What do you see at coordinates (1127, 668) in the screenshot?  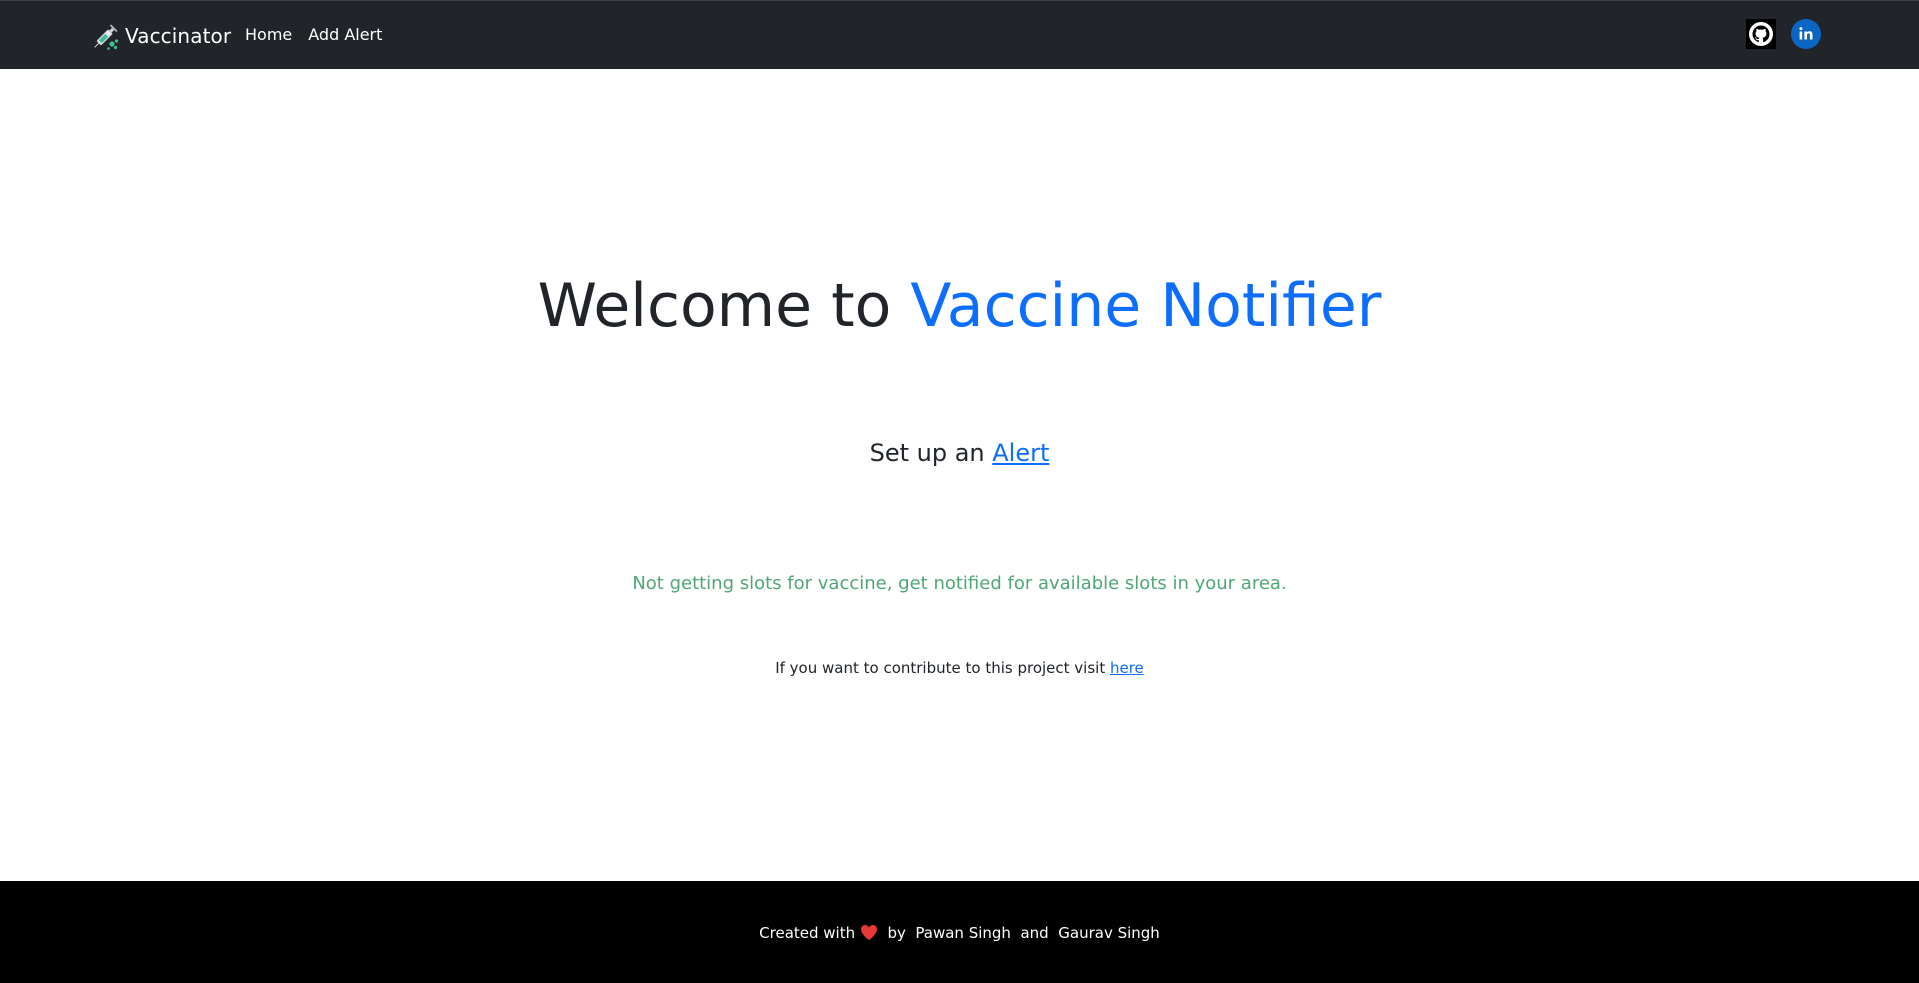 I see `contribute-link: here` at bounding box center [1127, 668].